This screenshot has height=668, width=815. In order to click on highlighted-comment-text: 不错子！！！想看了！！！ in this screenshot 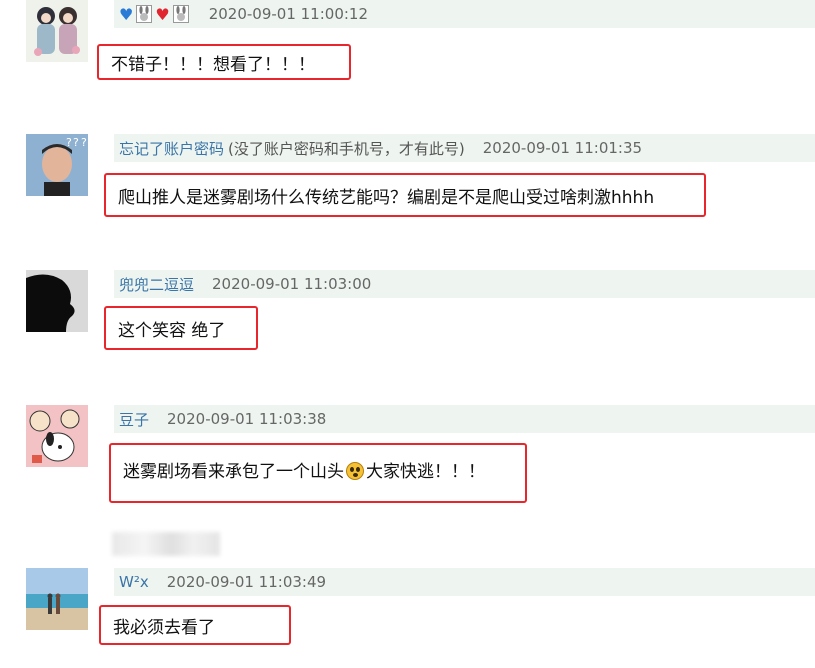, I will do `click(224, 62)`.